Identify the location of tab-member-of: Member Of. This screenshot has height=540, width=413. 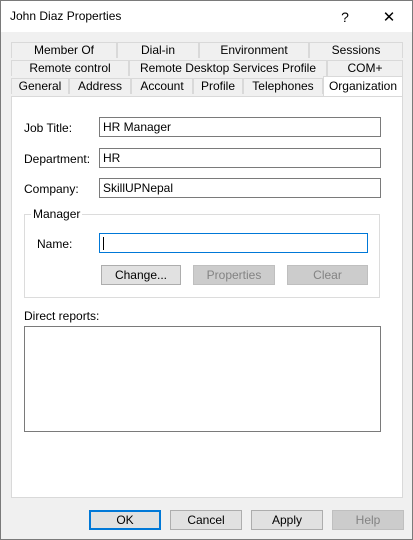
(64, 50).